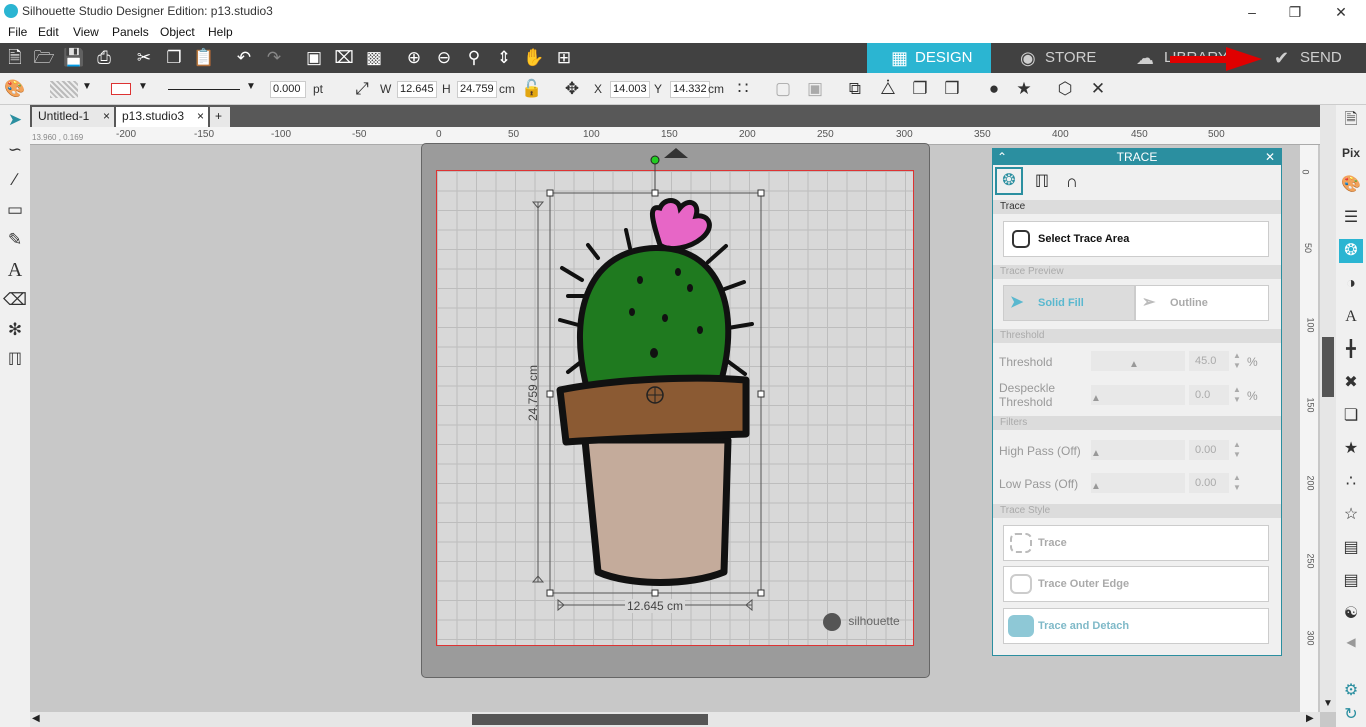  Describe the element at coordinates (477, 89) in the screenshot. I see `height-input: 24.759` at that location.